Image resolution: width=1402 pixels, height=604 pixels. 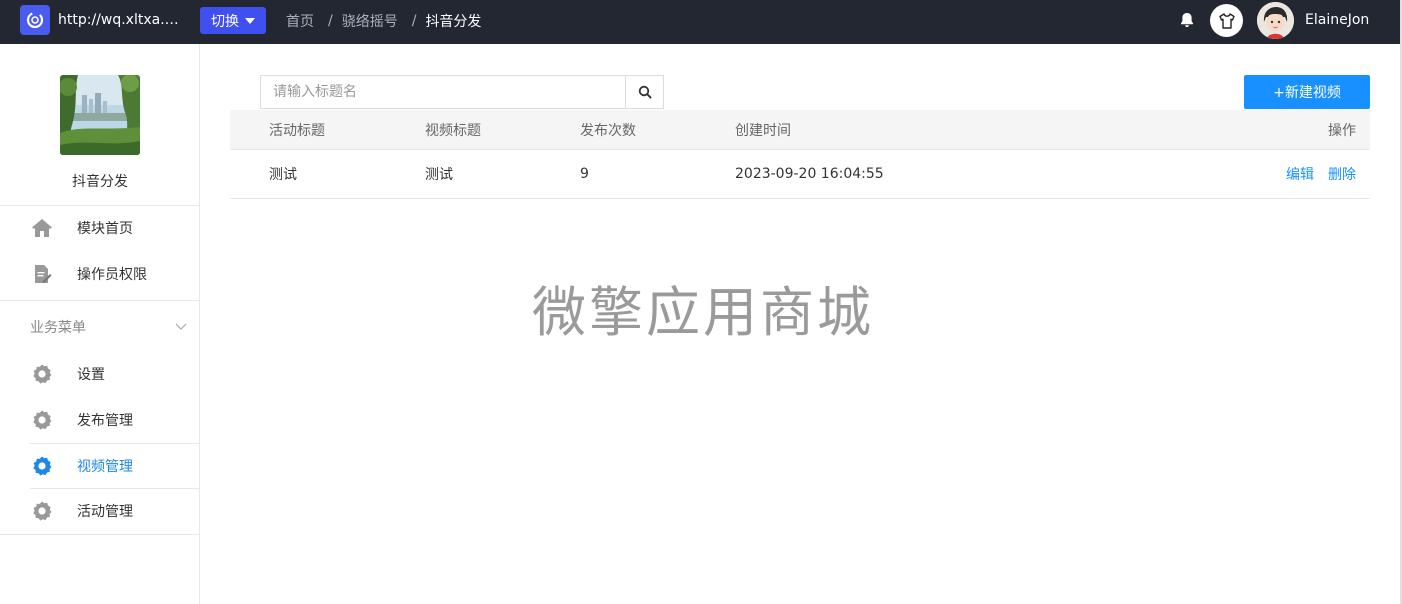 I want to click on sidebar-item-activity-management: 活动管理, so click(x=114, y=510).